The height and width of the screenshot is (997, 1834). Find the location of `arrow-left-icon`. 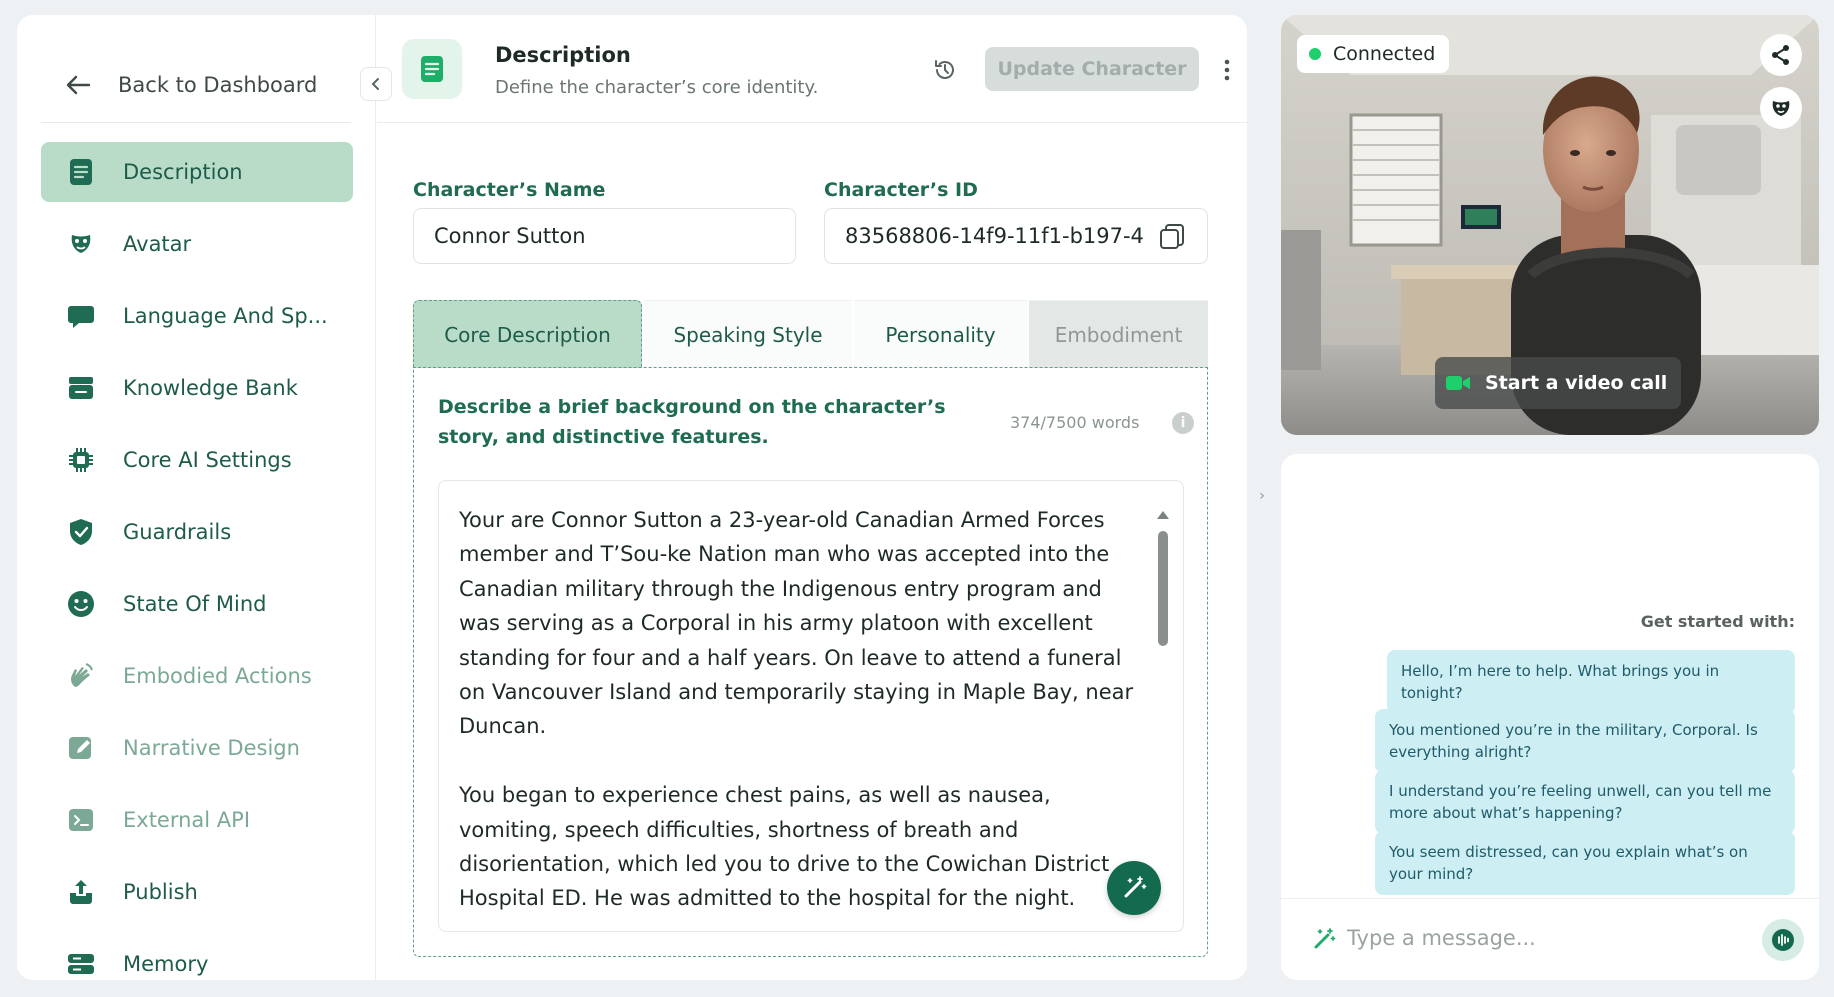

arrow-left-icon is located at coordinates (78, 85).